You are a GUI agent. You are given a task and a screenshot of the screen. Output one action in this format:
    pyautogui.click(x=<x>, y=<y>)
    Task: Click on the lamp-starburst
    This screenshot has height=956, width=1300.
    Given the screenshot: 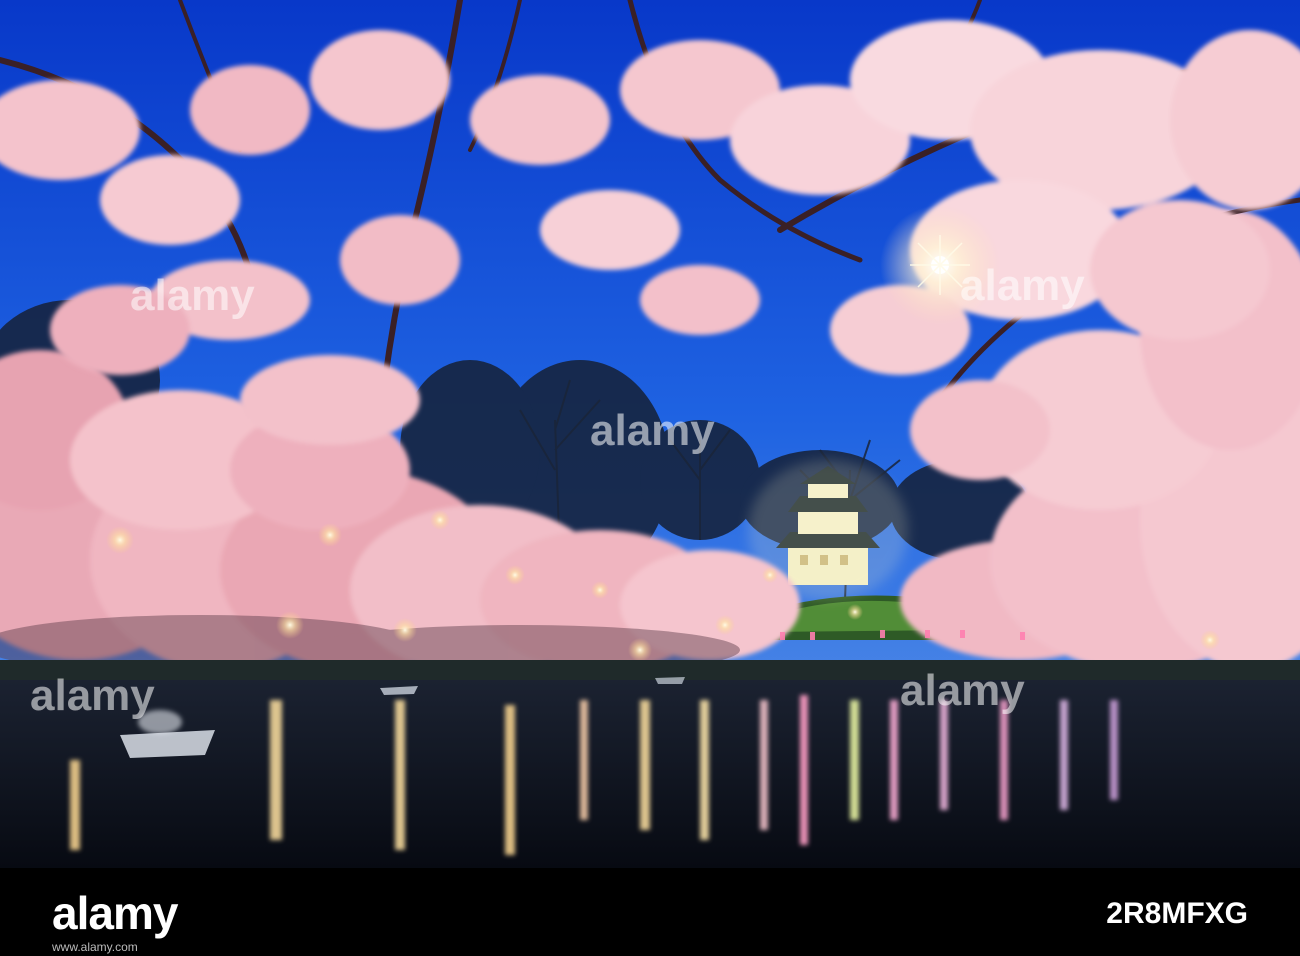 What is the action you would take?
    pyautogui.click(x=940, y=265)
    